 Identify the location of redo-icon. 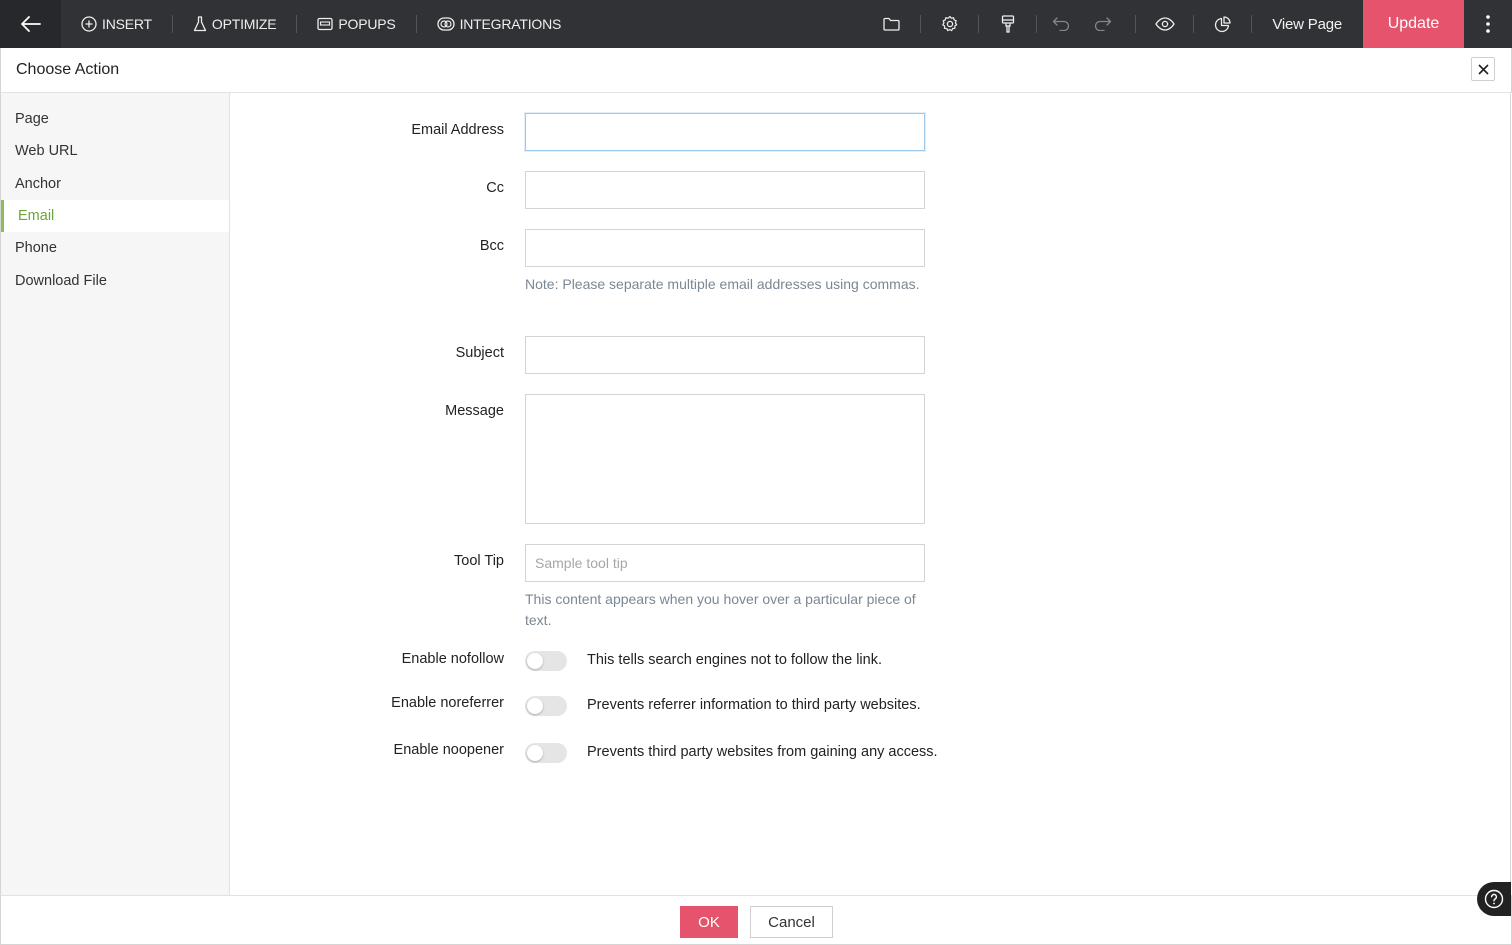
(1103, 24).